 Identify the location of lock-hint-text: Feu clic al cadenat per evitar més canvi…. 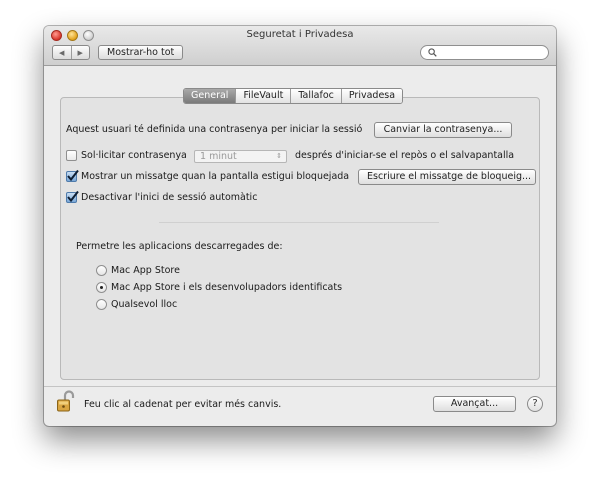
(183, 404).